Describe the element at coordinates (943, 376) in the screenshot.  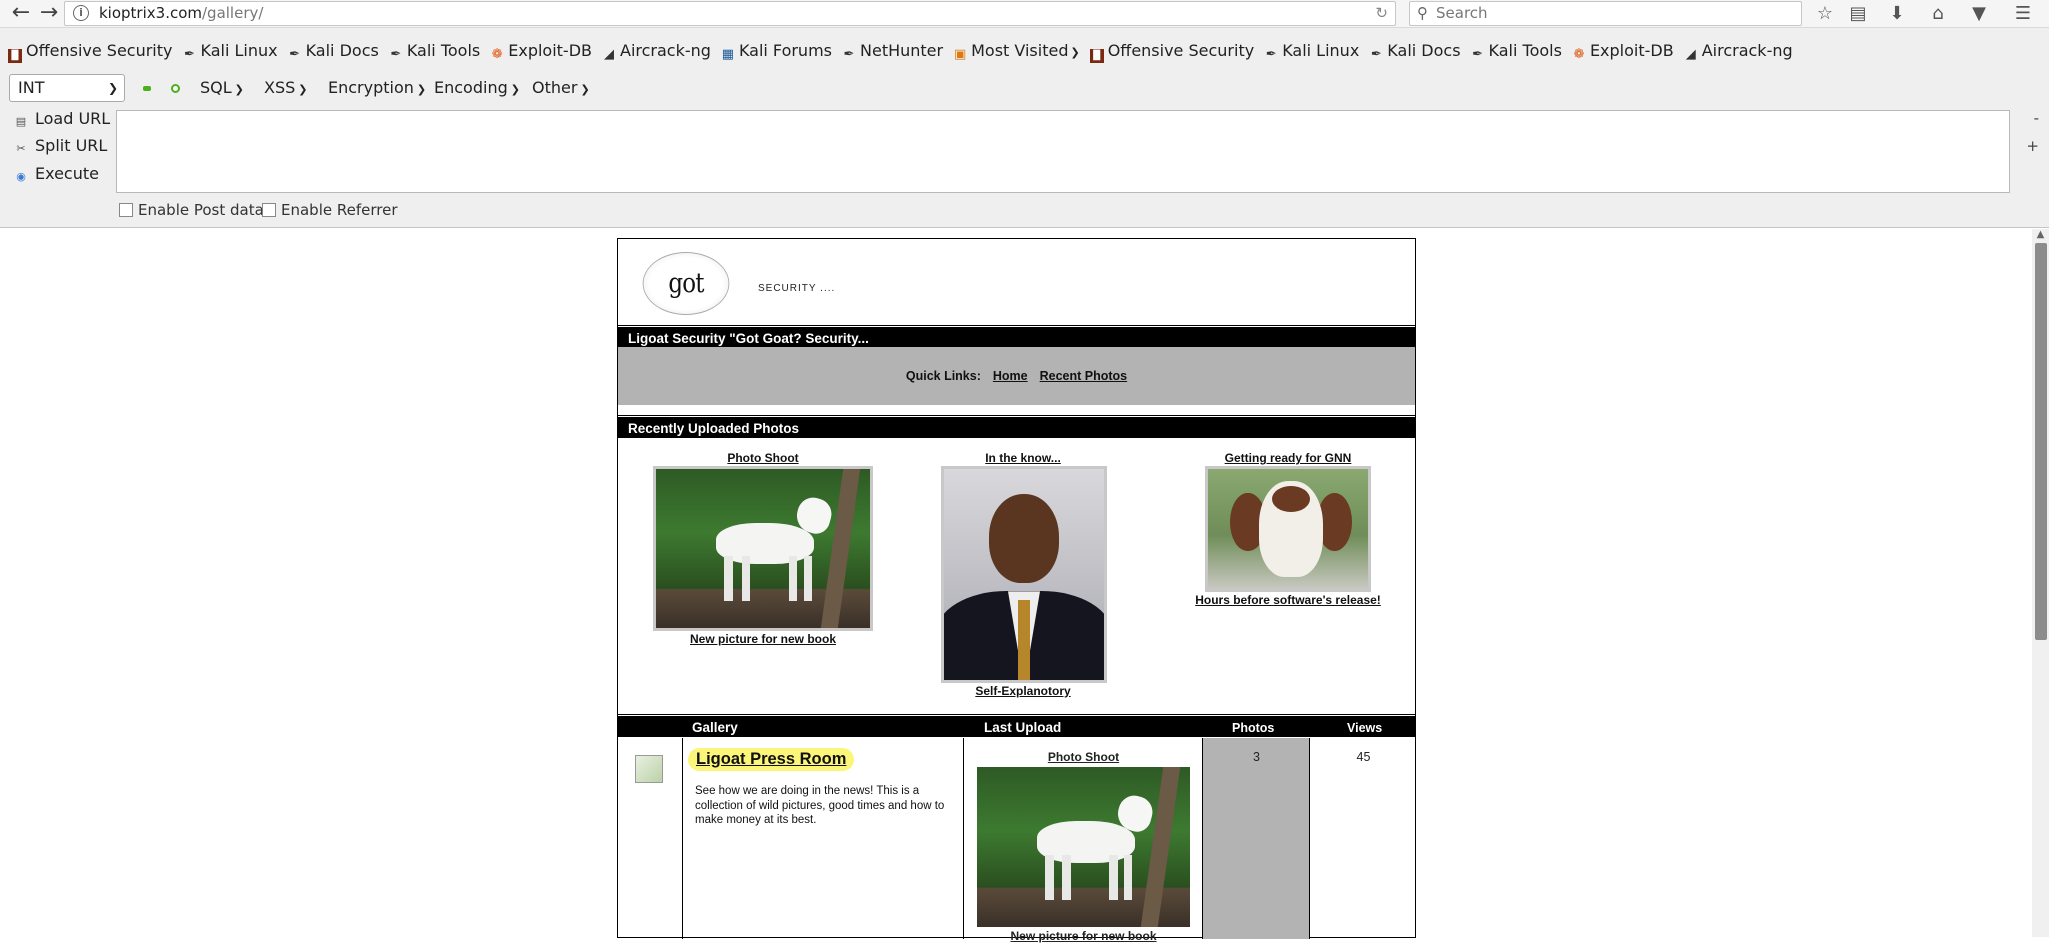
I see `quick-links-label: Quick Links:` at that location.